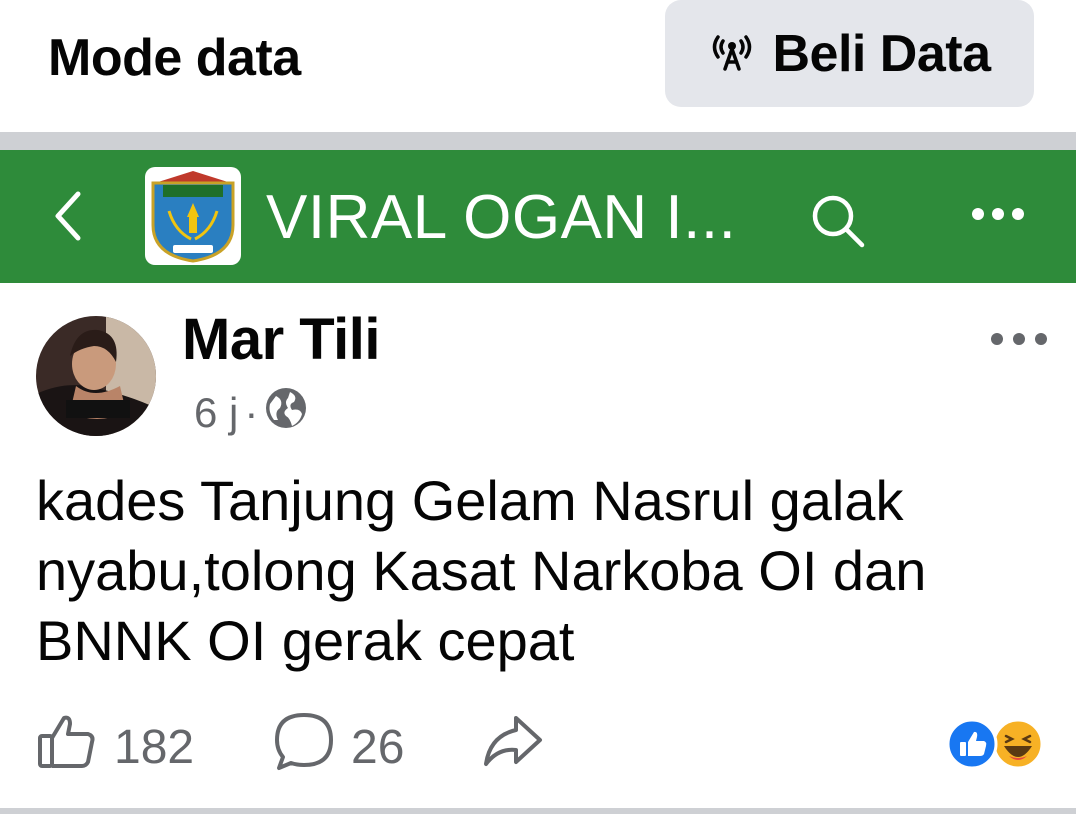  I want to click on chevron-left-icon, so click(68, 218).